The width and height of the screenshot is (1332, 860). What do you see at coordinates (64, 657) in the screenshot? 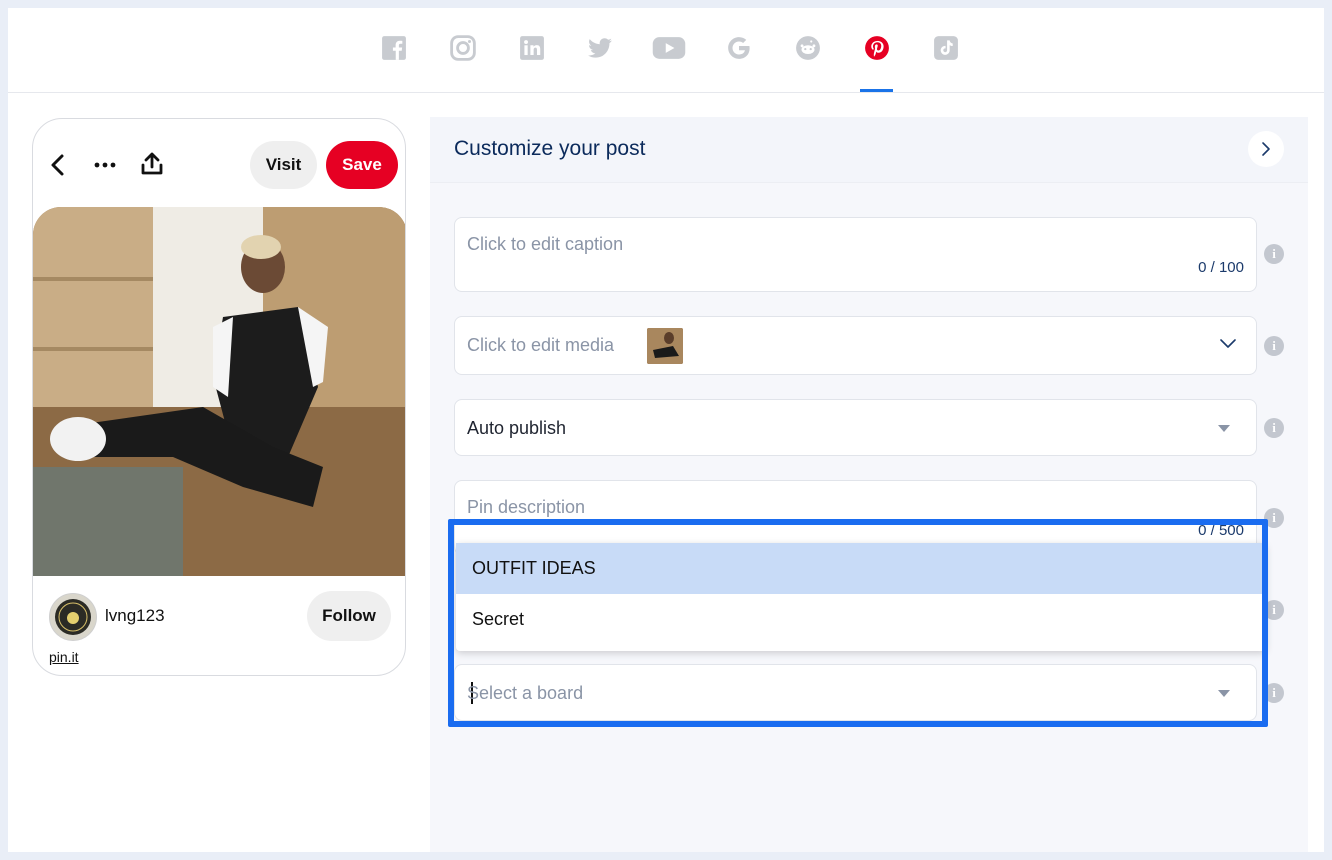
I see `pin-link: pin.it` at bounding box center [64, 657].